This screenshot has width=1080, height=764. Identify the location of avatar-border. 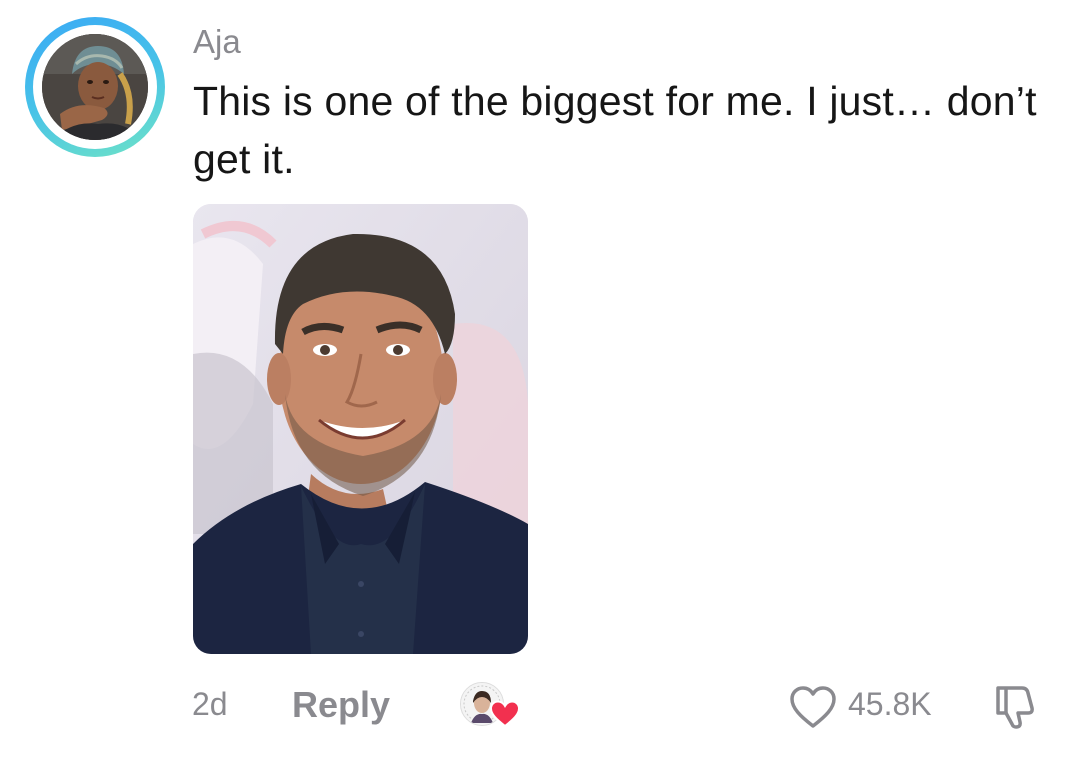
(95, 87).